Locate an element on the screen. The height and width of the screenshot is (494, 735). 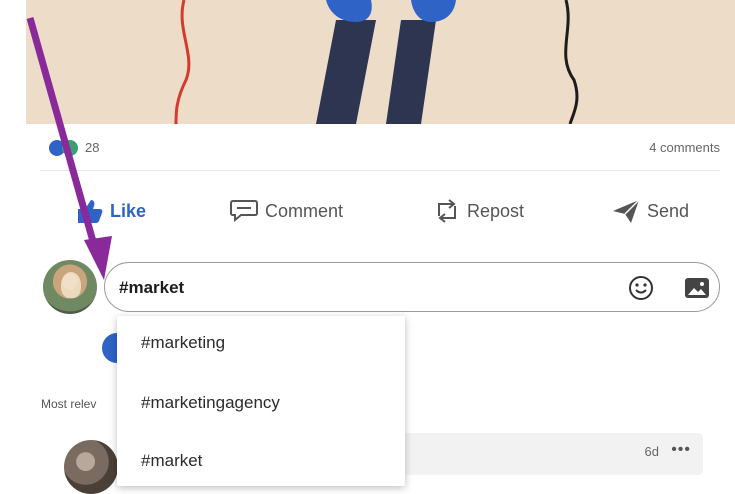
paper-plane-icon is located at coordinates (626, 211).